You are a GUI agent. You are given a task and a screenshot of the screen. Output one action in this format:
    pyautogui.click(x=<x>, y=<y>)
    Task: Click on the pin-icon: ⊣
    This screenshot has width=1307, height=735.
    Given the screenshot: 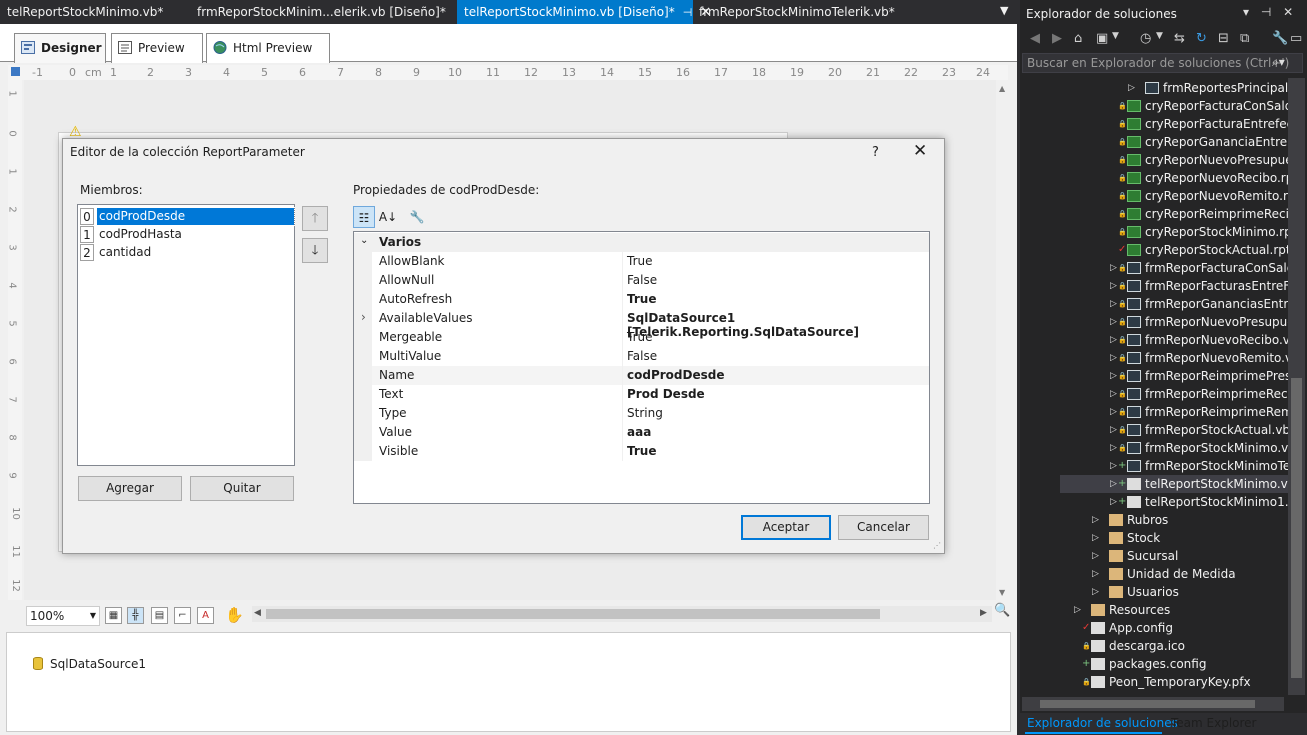 What is the action you would take?
    pyautogui.click(x=1266, y=12)
    